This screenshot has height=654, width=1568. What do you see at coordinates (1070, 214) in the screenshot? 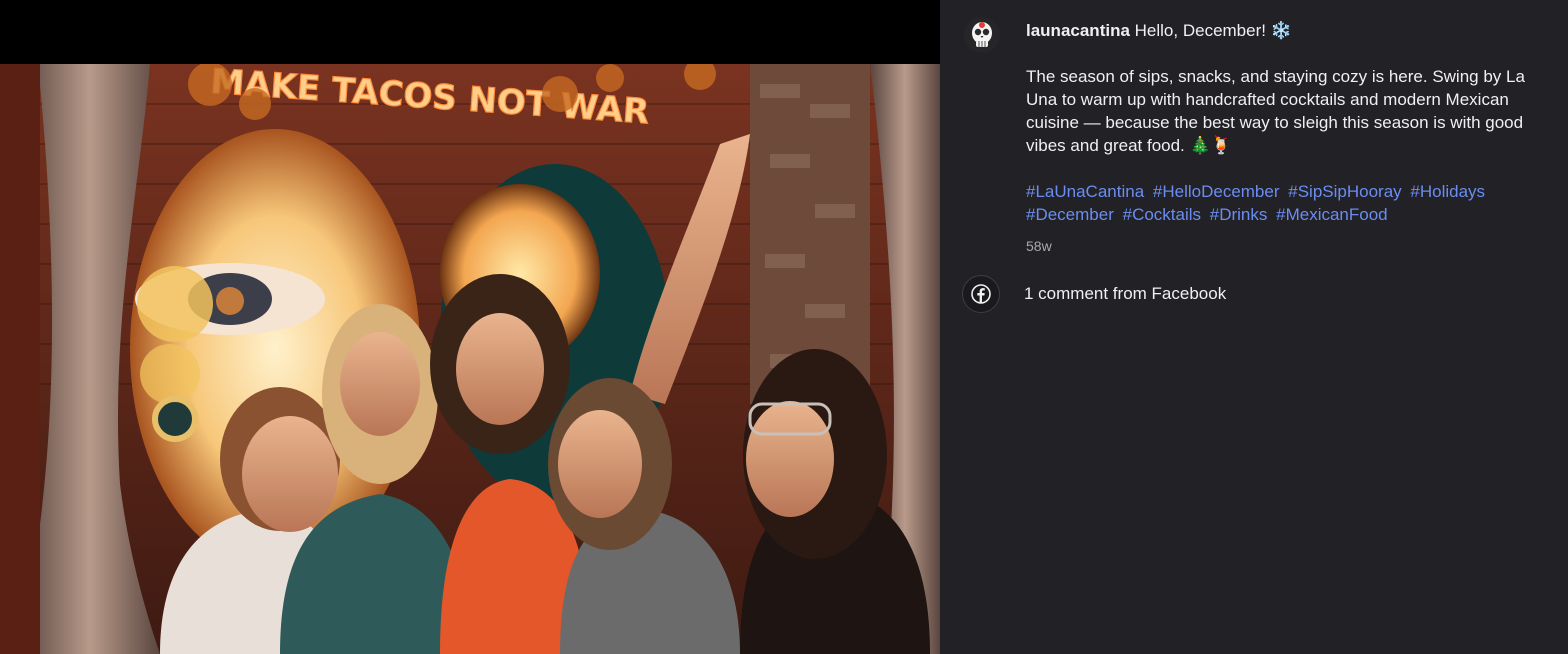
I see `hashtag-link: #December` at bounding box center [1070, 214].